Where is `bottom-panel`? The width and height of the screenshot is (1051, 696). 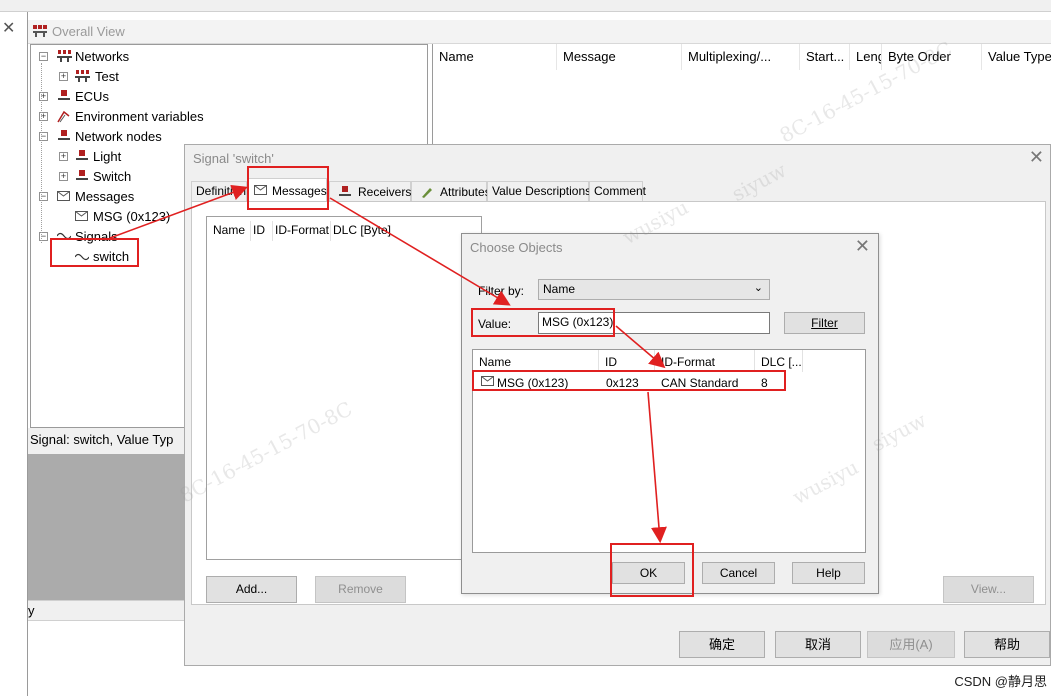
bottom-panel is located at coordinates (108, 658).